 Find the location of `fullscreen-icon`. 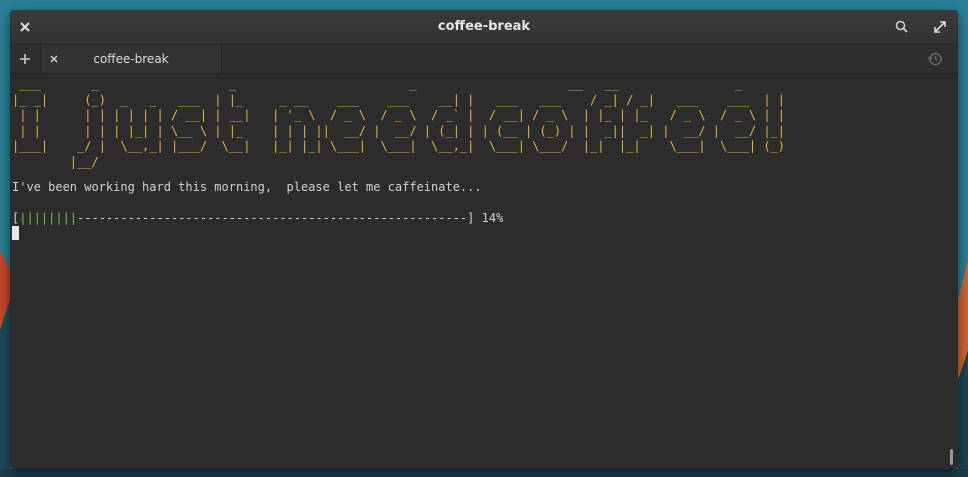

fullscreen-icon is located at coordinates (940, 27).